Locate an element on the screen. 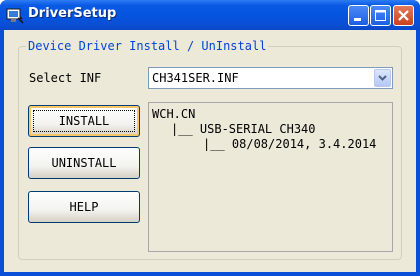 The width and height of the screenshot is (420, 276). window-title: DriverSetup is located at coordinates (72, 13).